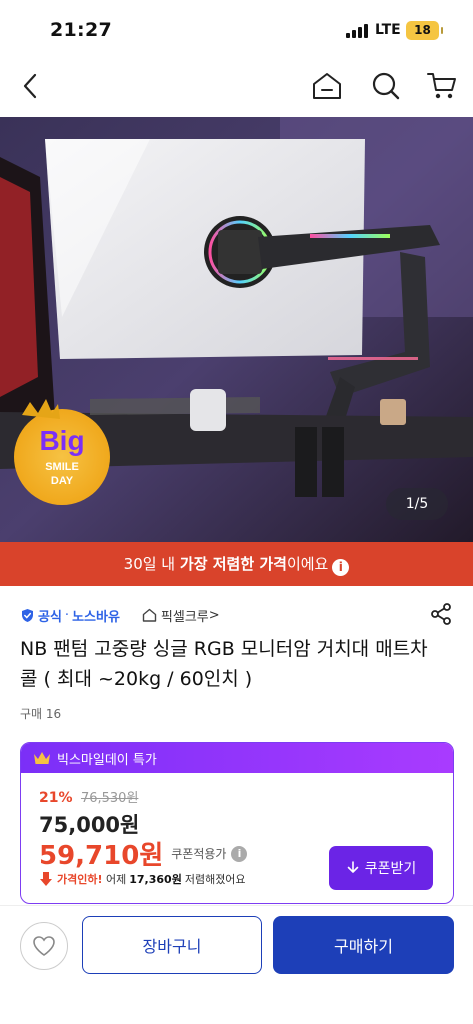 Image resolution: width=473 pixels, height=1024 pixels. What do you see at coordinates (56, 798) in the screenshot?
I see `discount-rate: 21%` at bounding box center [56, 798].